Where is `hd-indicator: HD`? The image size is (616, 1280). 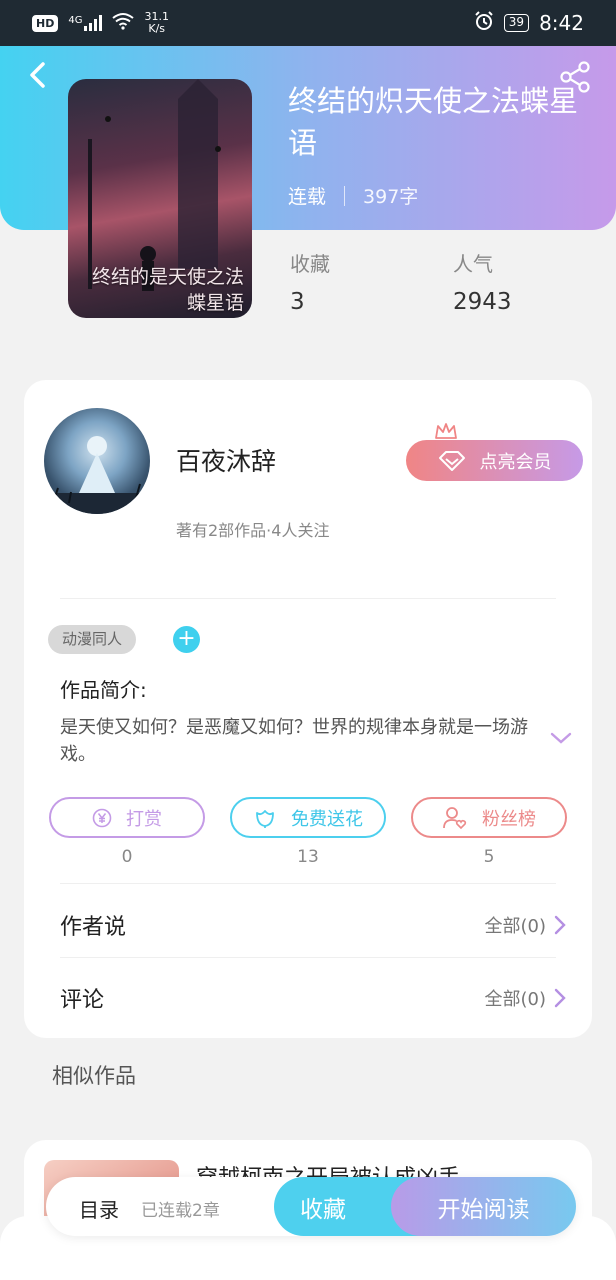
hd-indicator: HD is located at coordinates (45, 23).